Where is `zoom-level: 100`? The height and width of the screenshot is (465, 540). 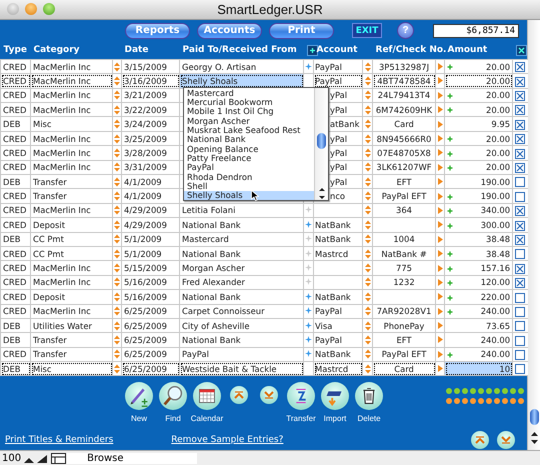 zoom-level: 100 is located at coordinates (12, 458).